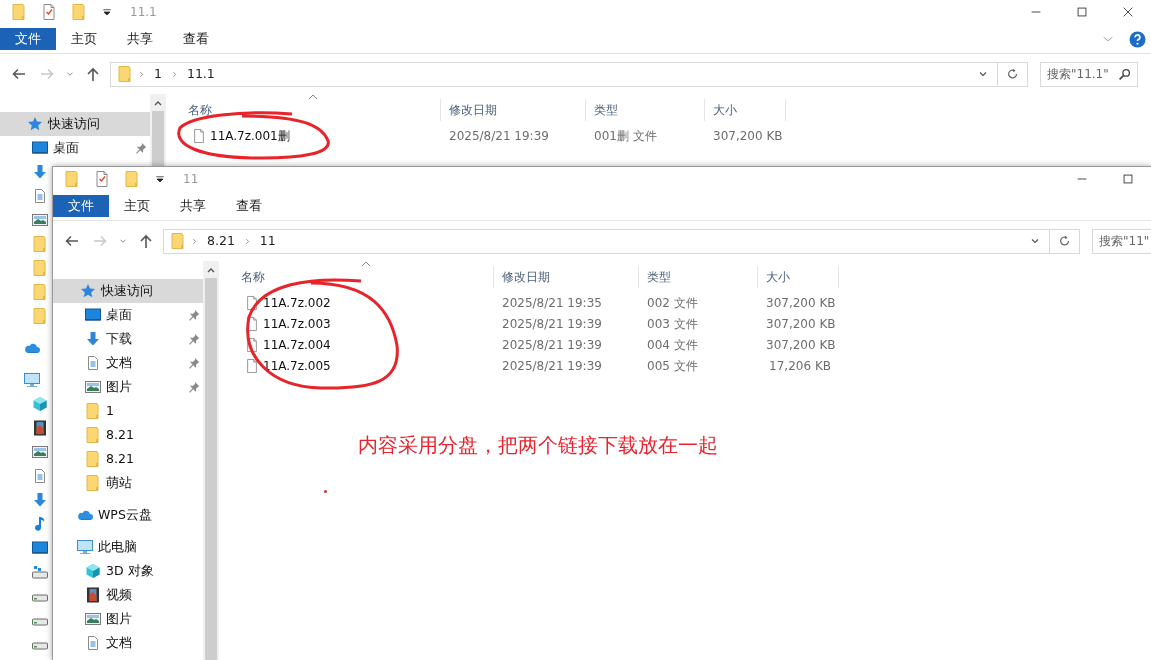  What do you see at coordinates (685, 344) in the screenshot?
I see `file-row: 11A.7z.004 2025/8/21 19:39 004 文件 307,200 KB` at bounding box center [685, 344].